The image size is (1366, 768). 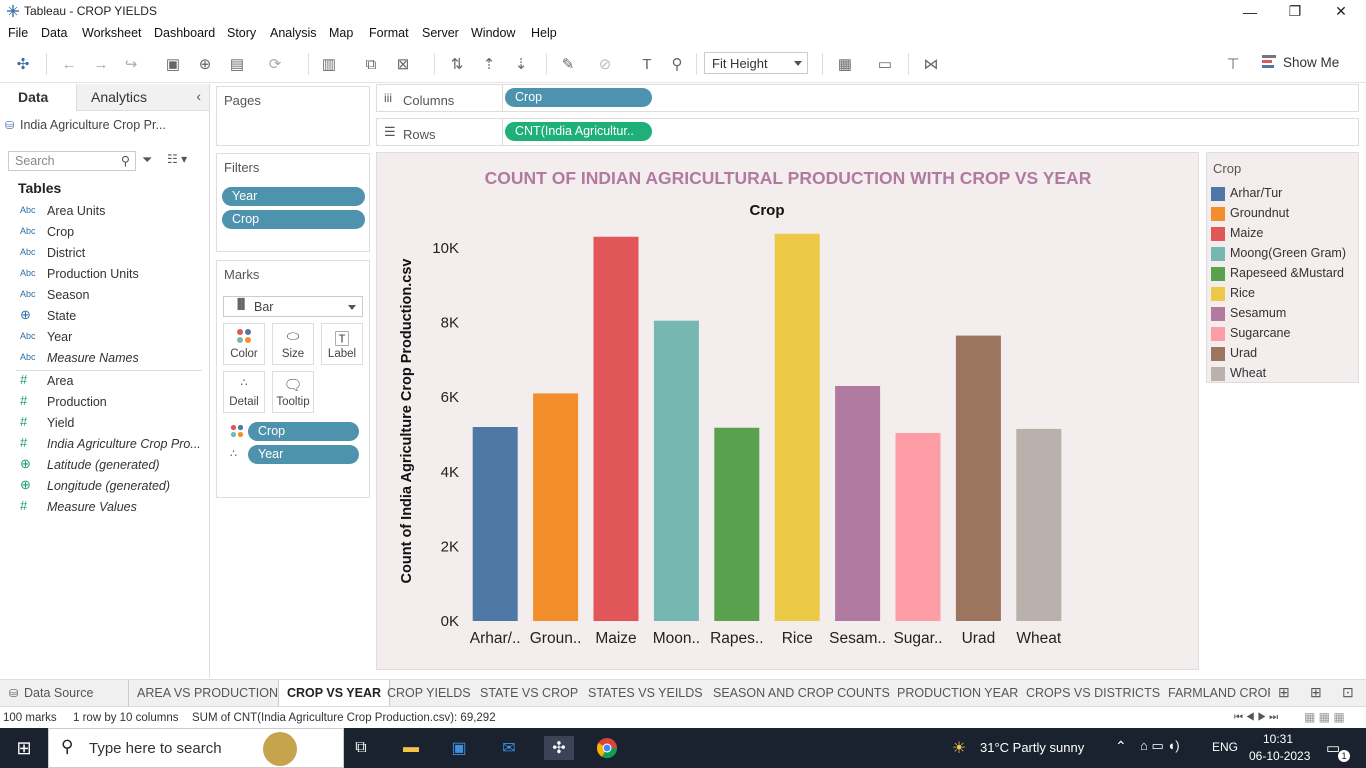 What do you see at coordinates (205, 64) in the screenshot?
I see `new-datasource-icon: ⊕` at bounding box center [205, 64].